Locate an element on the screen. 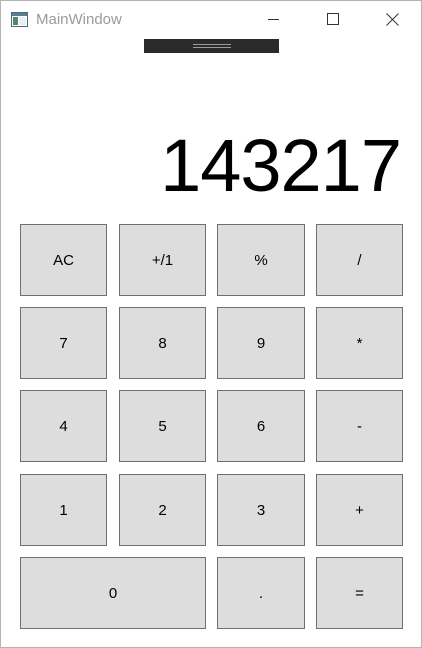  plus-minus-button: +/1 is located at coordinates (162, 260).